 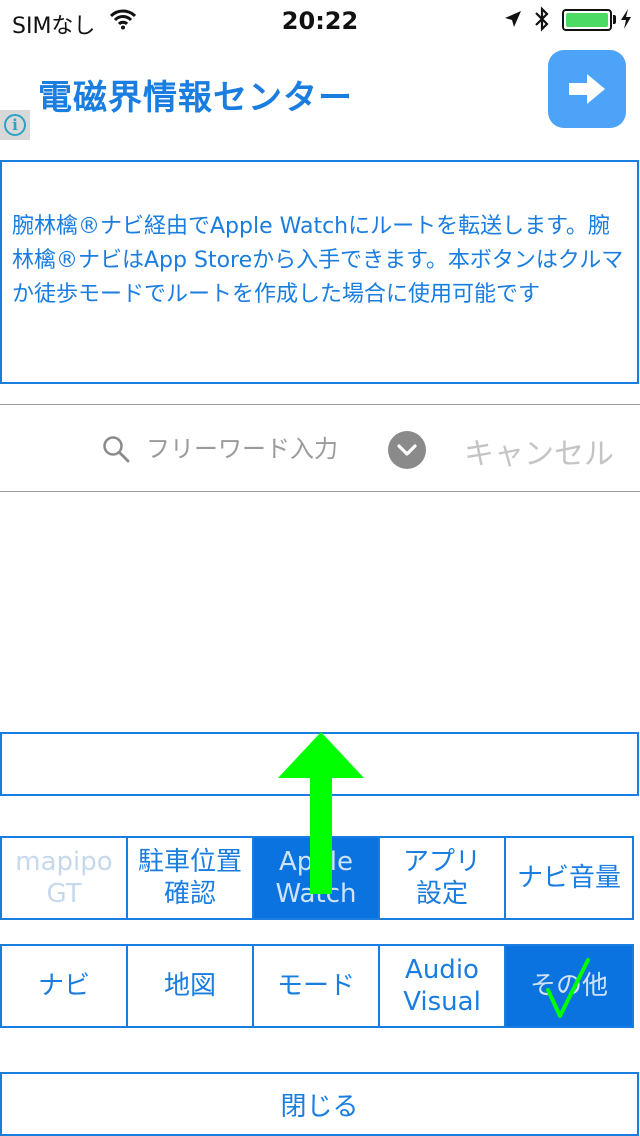 What do you see at coordinates (261, 449) in the screenshot?
I see `search-input` at bounding box center [261, 449].